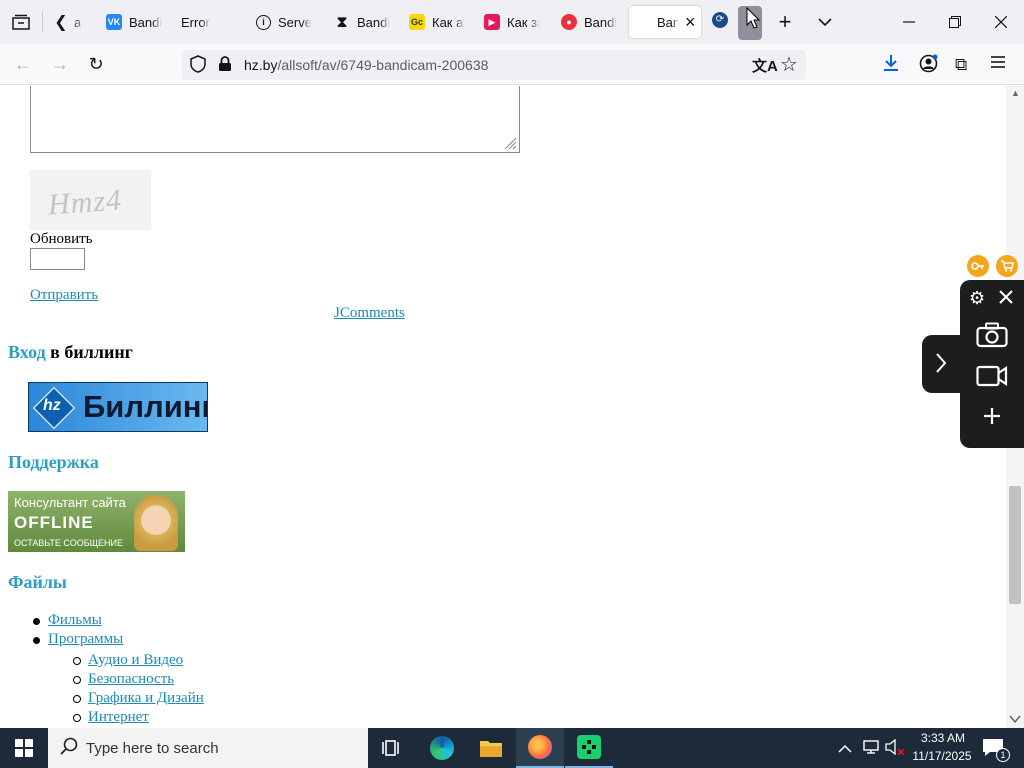  Describe the element at coordinates (96, 64) in the screenshot. I see `reload-icon: ↻` at that location.